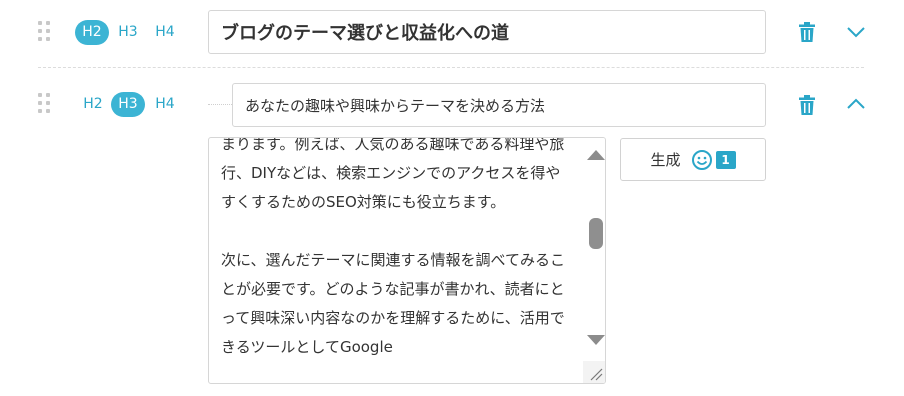 The height and width of the screenshot is (396, 904). What do you see at coordinates (594, 260) in the screenshot?
I see `textarea-scrollbar` at bounding box center [594, 260].